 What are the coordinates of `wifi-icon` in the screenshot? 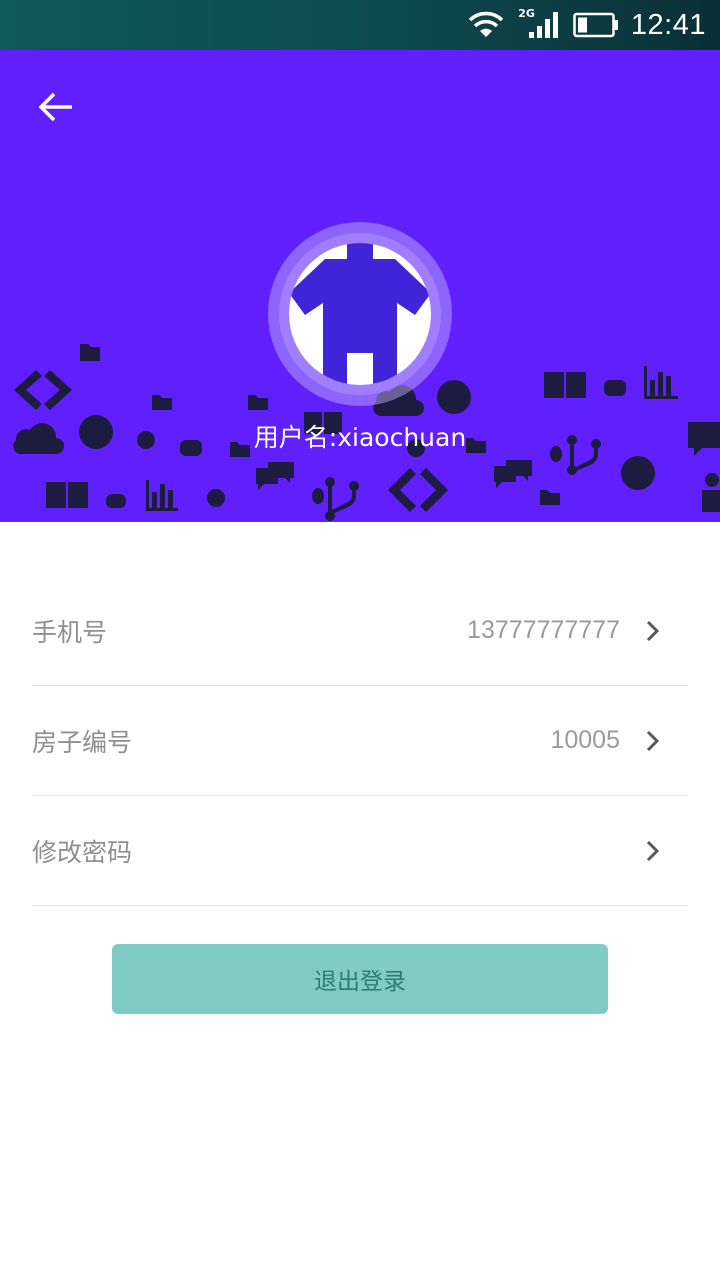 It's located at (486, 25).